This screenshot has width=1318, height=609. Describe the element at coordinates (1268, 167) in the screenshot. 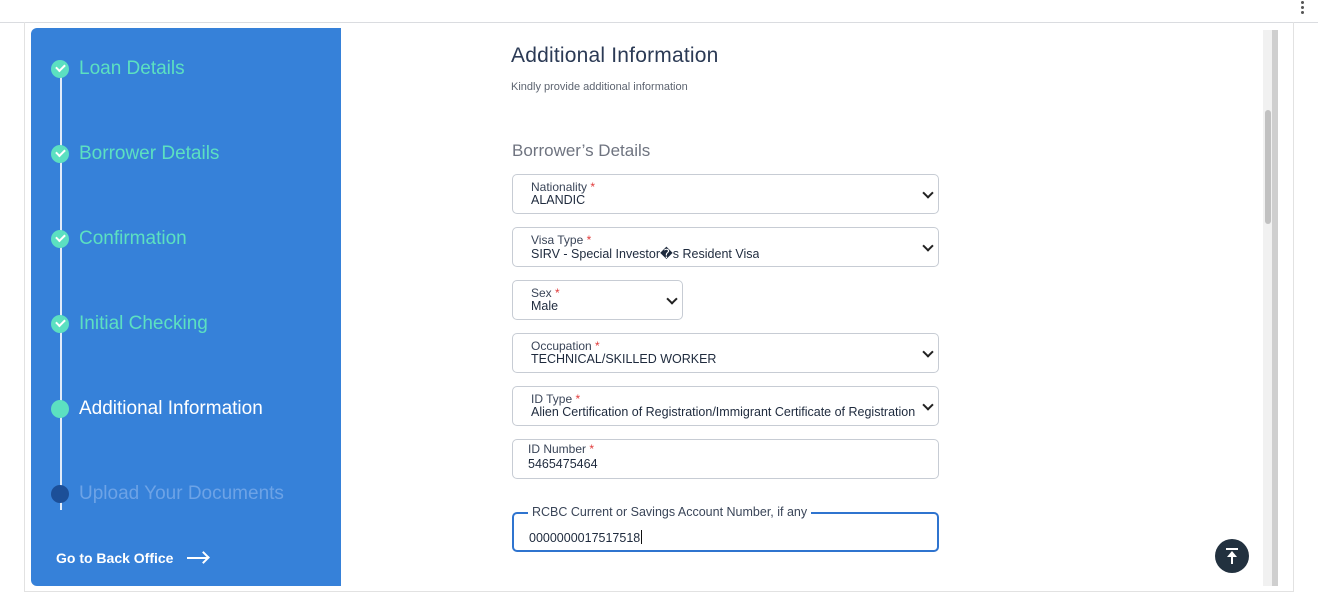

I see `scrollbar-thumb` at that location.